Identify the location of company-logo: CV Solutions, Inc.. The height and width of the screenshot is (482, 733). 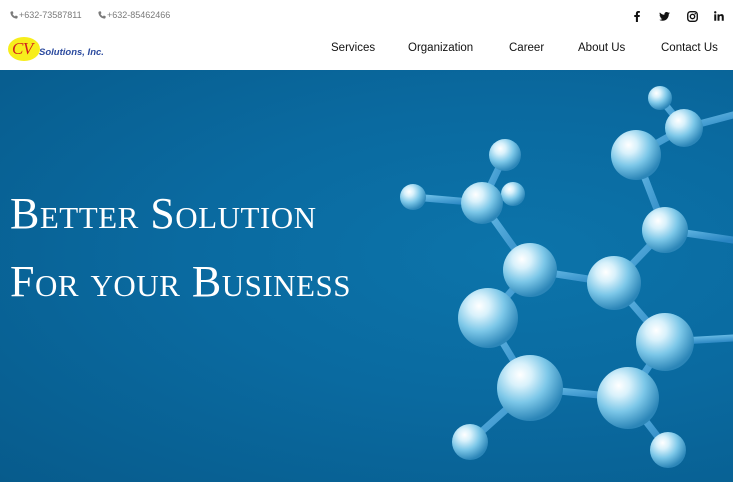
(63, 51).